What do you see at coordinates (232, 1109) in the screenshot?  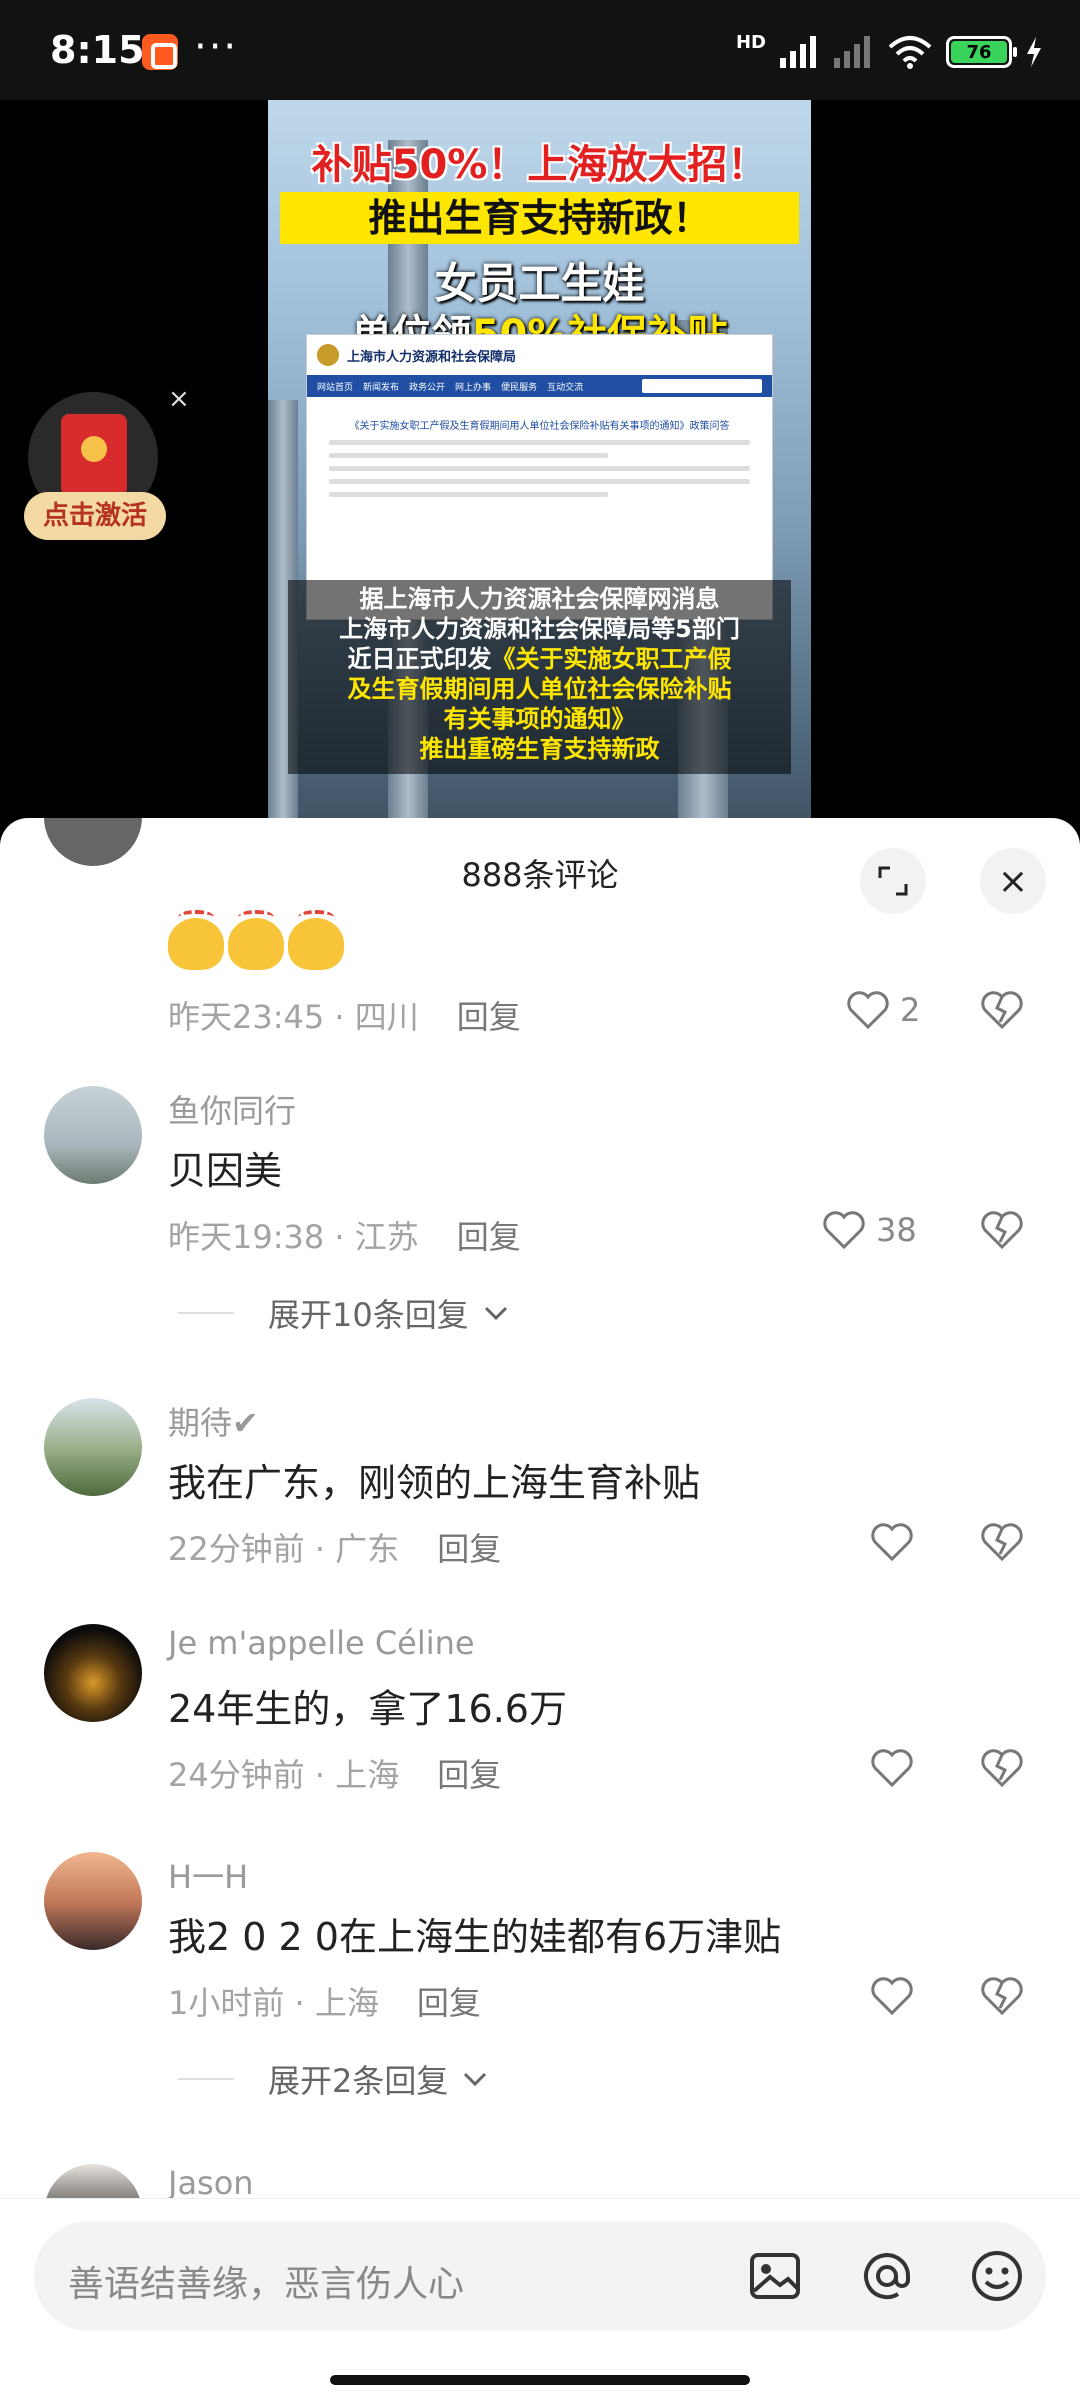 I see `comment-author: 鱼你同行` at bounding box center [232, 1109].